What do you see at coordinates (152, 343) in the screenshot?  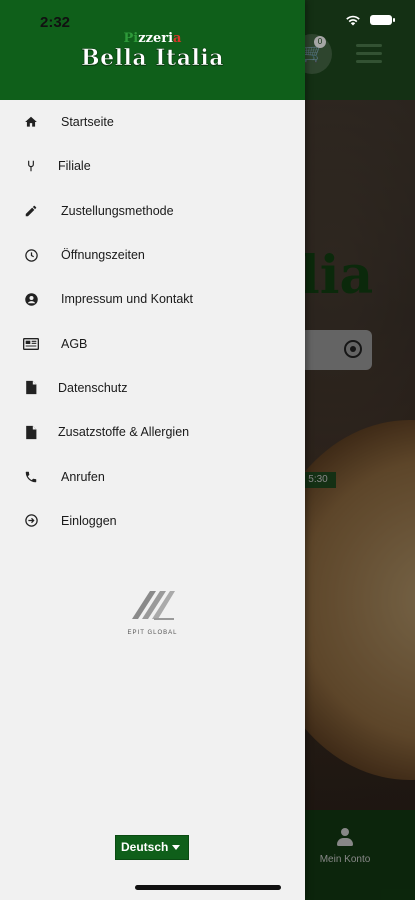 I see `menu-item-agb: AGB` at bounding box center [152, 343].